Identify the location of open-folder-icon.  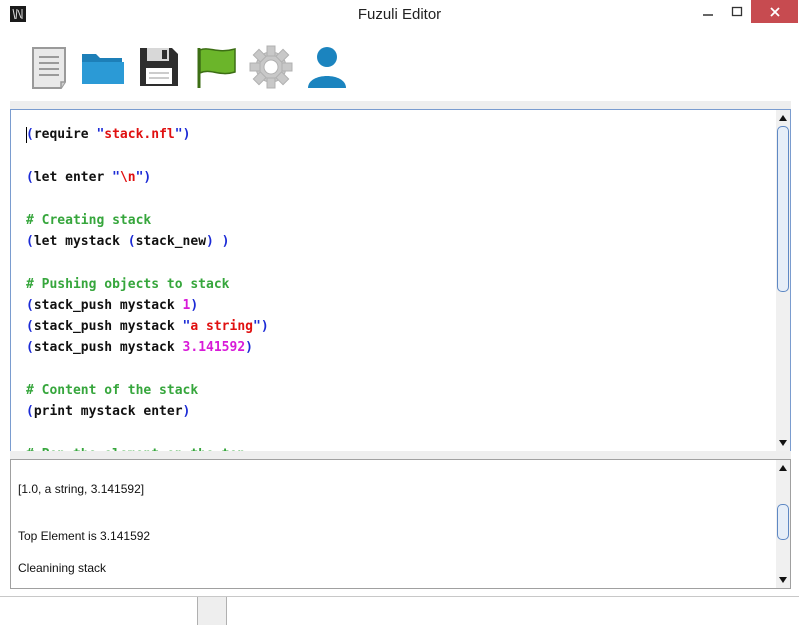
(103, 67).